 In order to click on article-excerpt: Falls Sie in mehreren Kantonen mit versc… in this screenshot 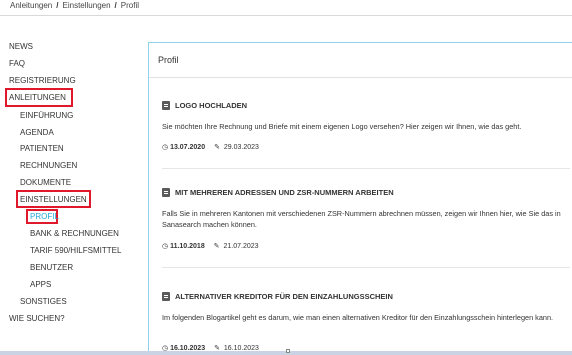, I will do `click(361, 219)`.